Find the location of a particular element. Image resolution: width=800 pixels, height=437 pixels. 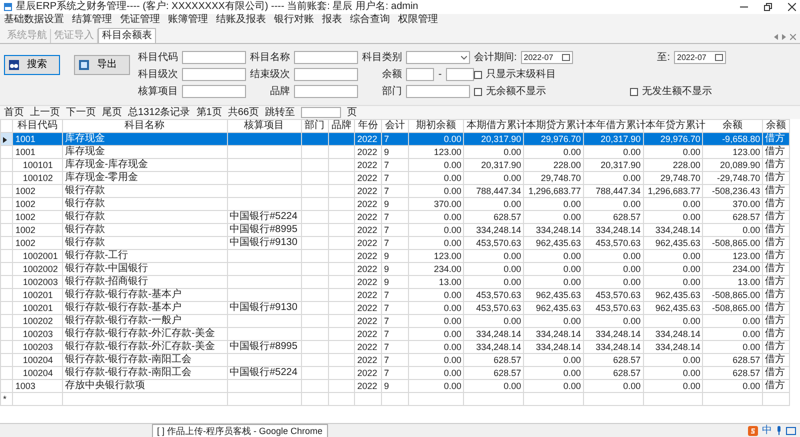

table-row: 1002 银行存款 中国银行#8995 2022 7 0.00 334,248.14 334,248.14 334,248.14 334,248.14 0.00 借方 is located at coordinates (395, 230).